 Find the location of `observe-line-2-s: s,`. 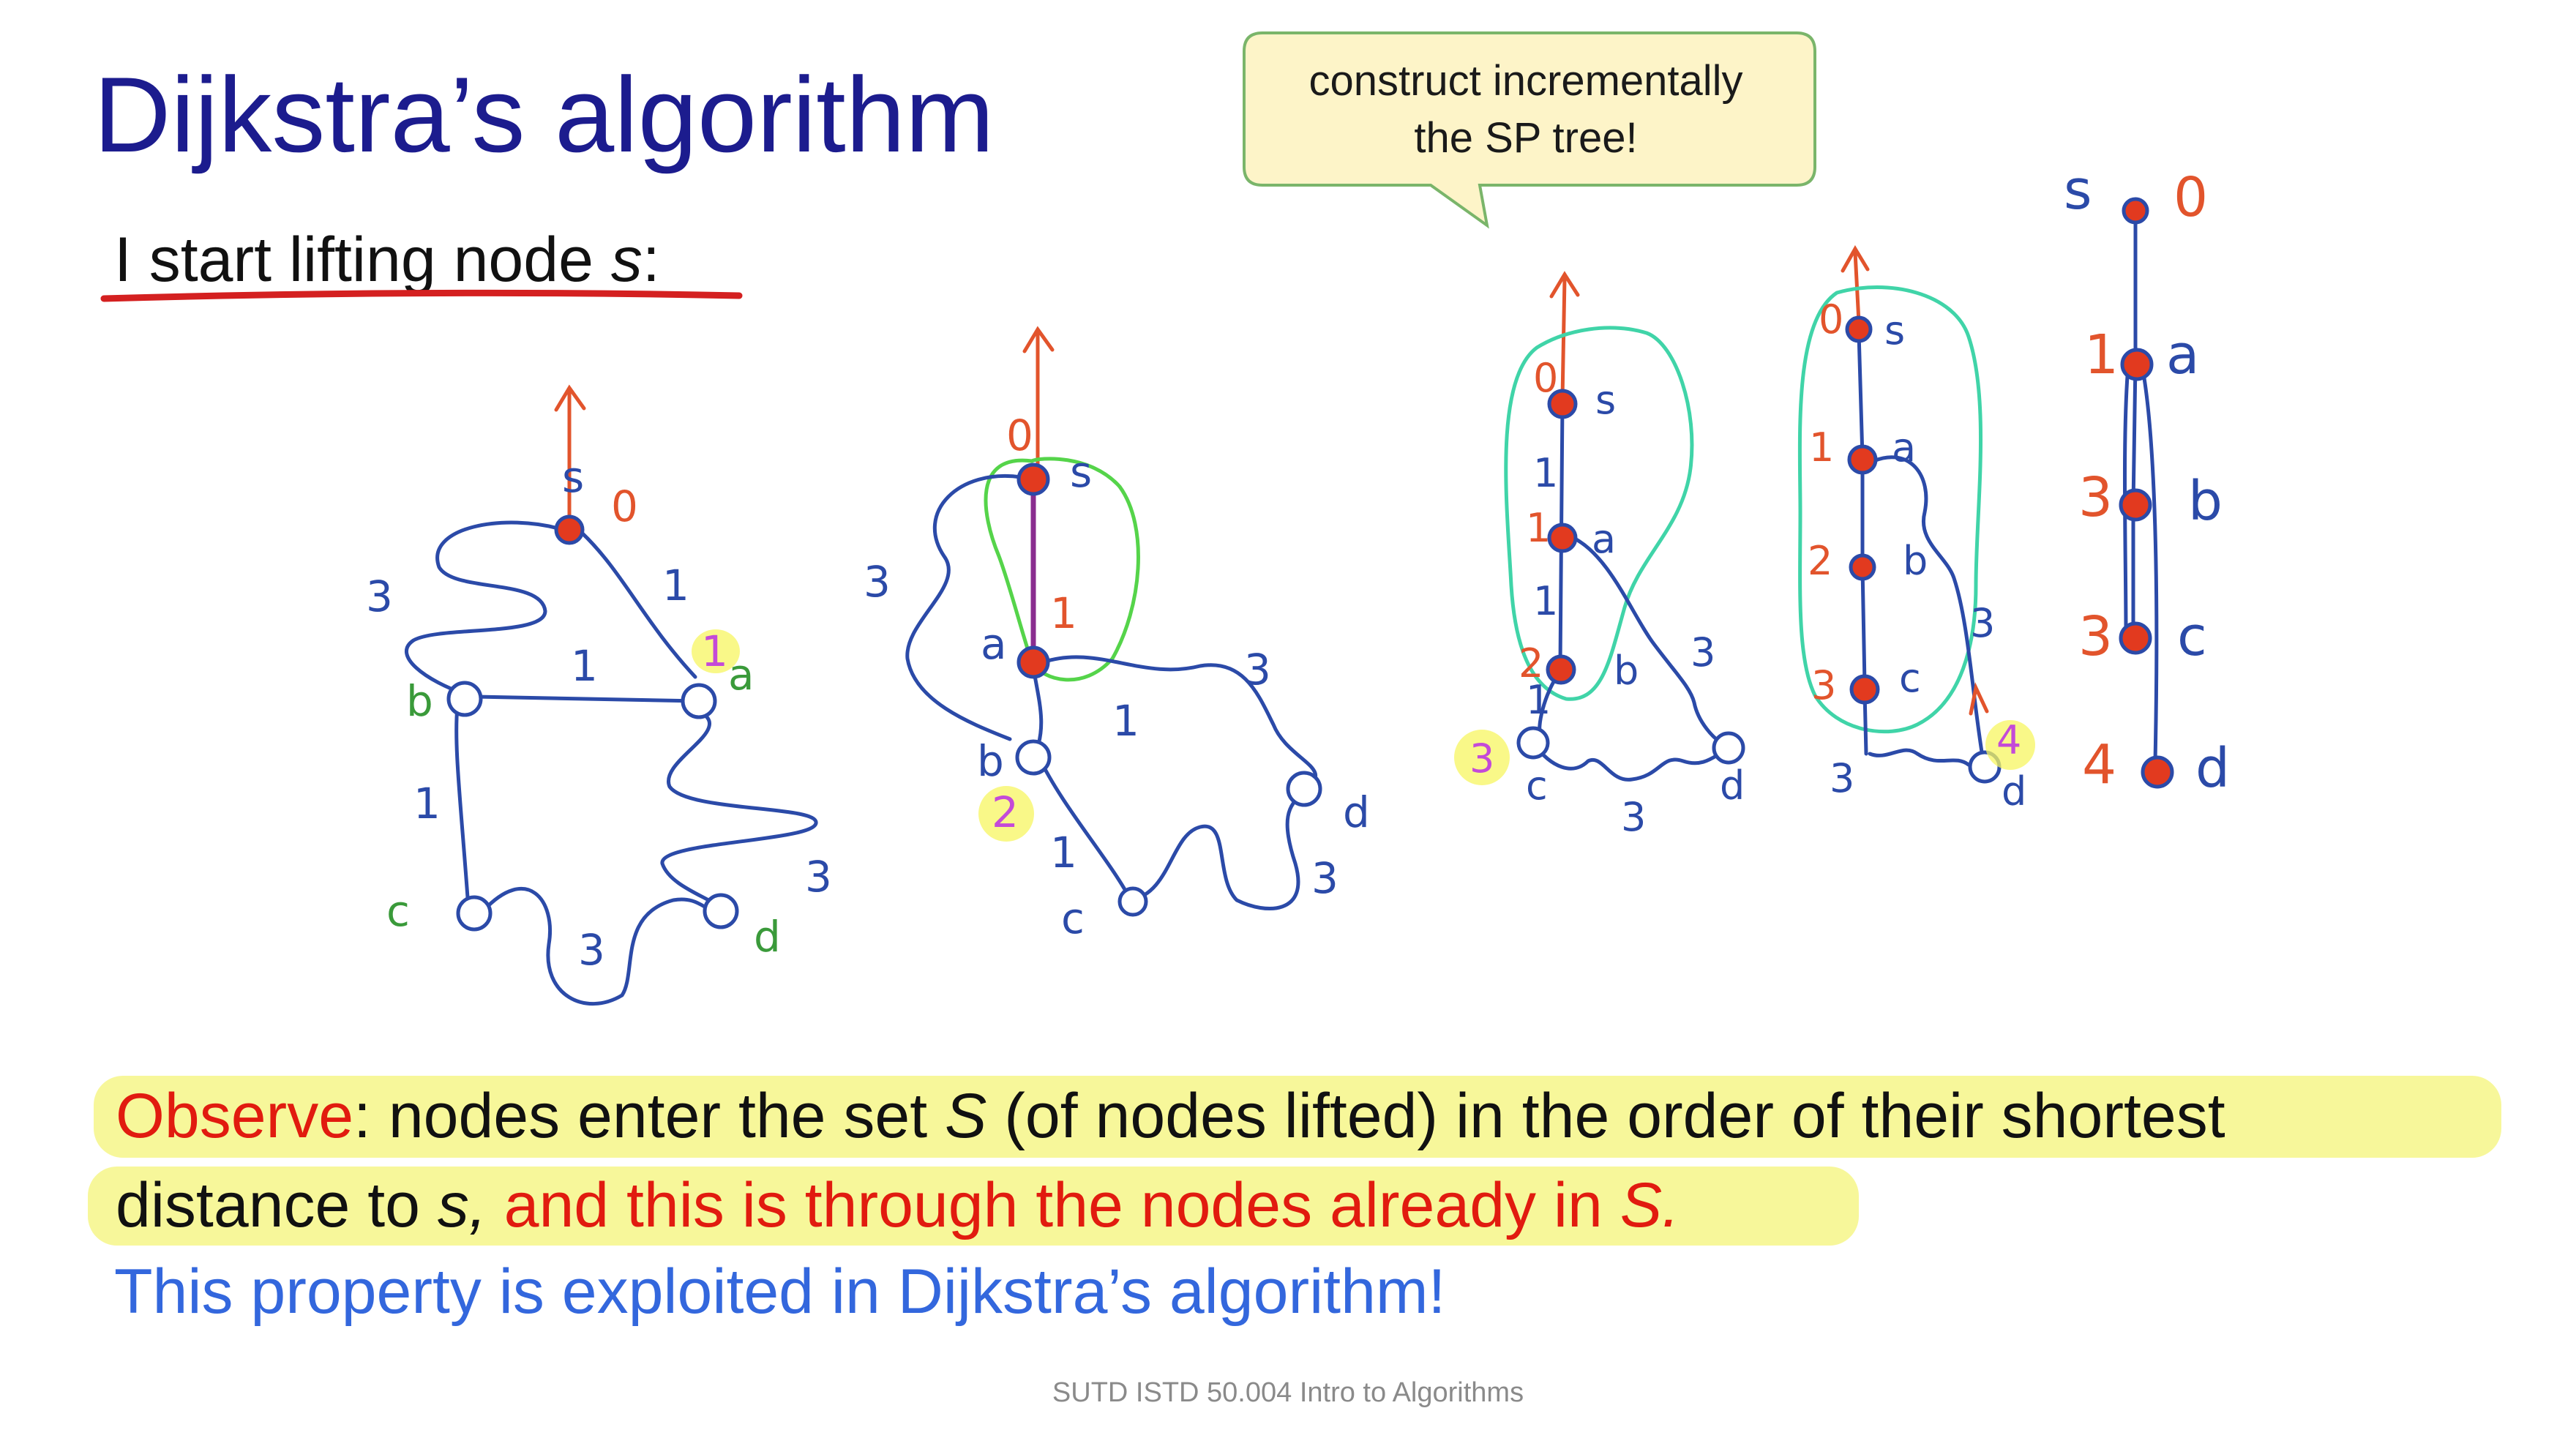

observe-line-2-s: s, is located at coordinates (462, 1205).